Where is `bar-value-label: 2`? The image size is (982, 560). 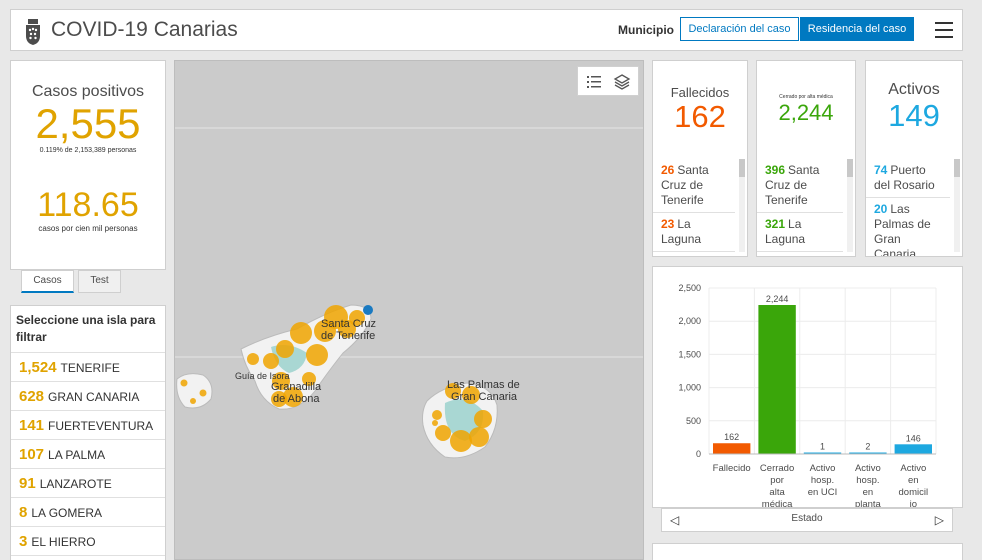
bar-value-label: 2 is located at coordinates (867, 447).